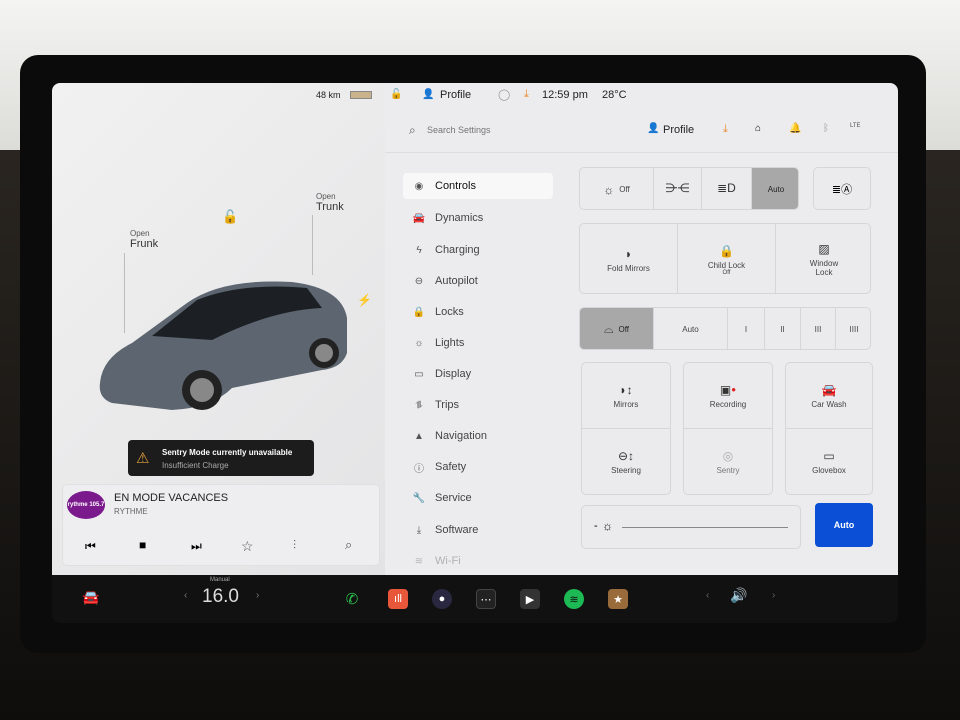  I want to click on auto-high-beam-icon: ≣Ⓐ, so click(842, 189).